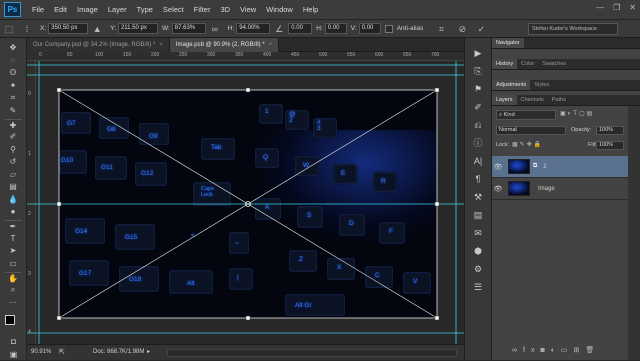 This screenshot has height=361, width=640. I want to click on crop-tool-icon: ⌗, so click(13, 98).